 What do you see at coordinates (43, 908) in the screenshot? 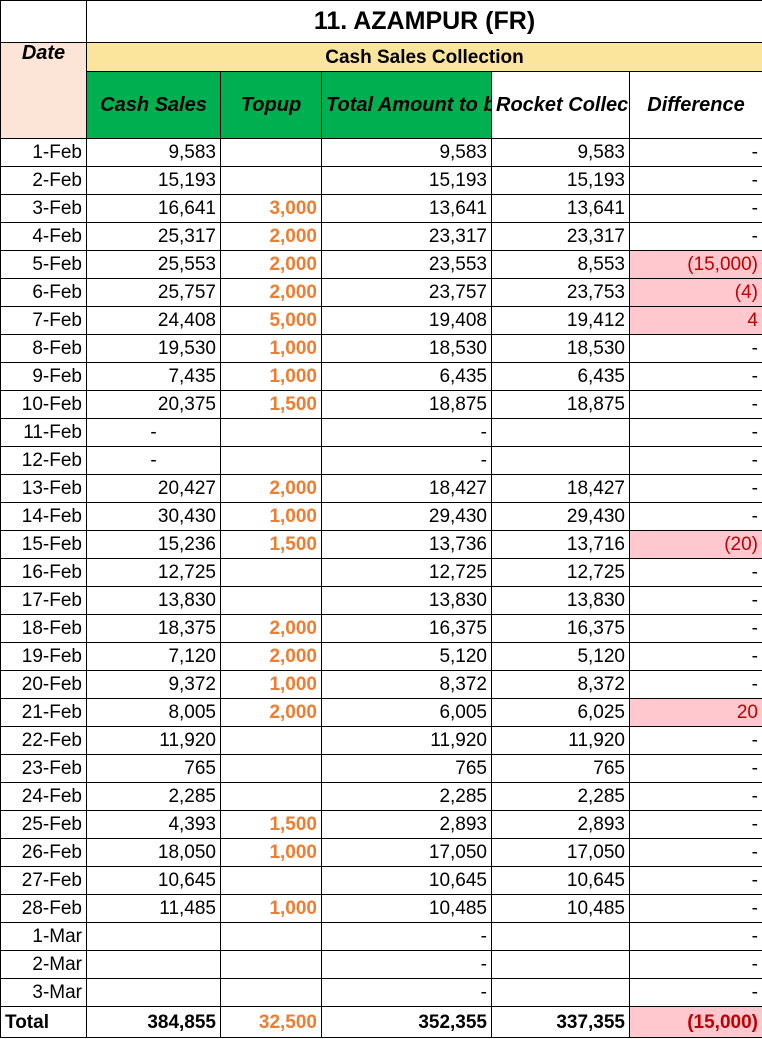
I see `date-cell: 28-Feb` at bounding box center [43, 908].